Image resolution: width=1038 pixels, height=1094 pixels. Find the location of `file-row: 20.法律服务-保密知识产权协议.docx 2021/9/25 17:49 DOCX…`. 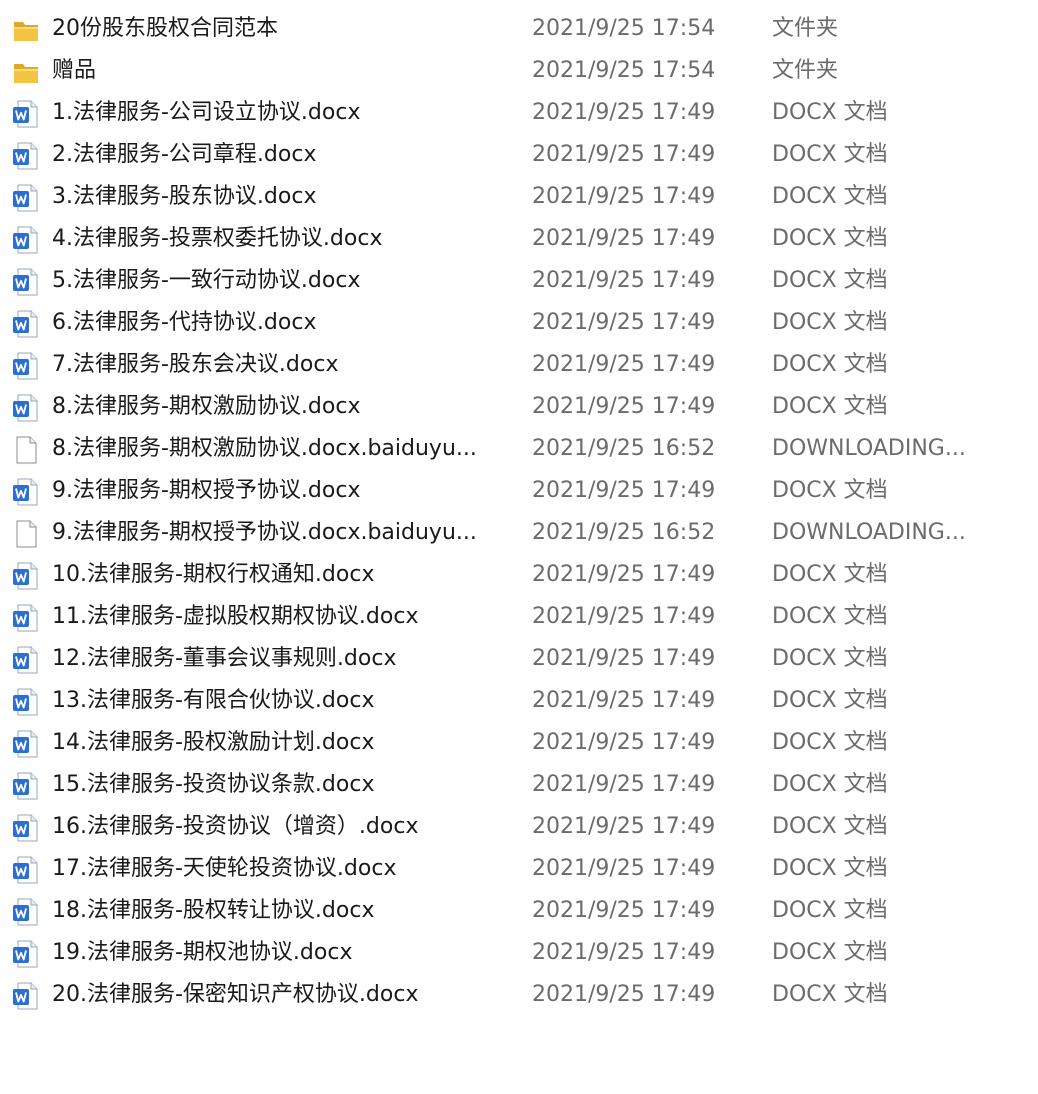

file-row: 20.法律服务-保密知识产权协议.docx 2021/9/25 17:49 DOCX… is located at coordinates (519, 995).